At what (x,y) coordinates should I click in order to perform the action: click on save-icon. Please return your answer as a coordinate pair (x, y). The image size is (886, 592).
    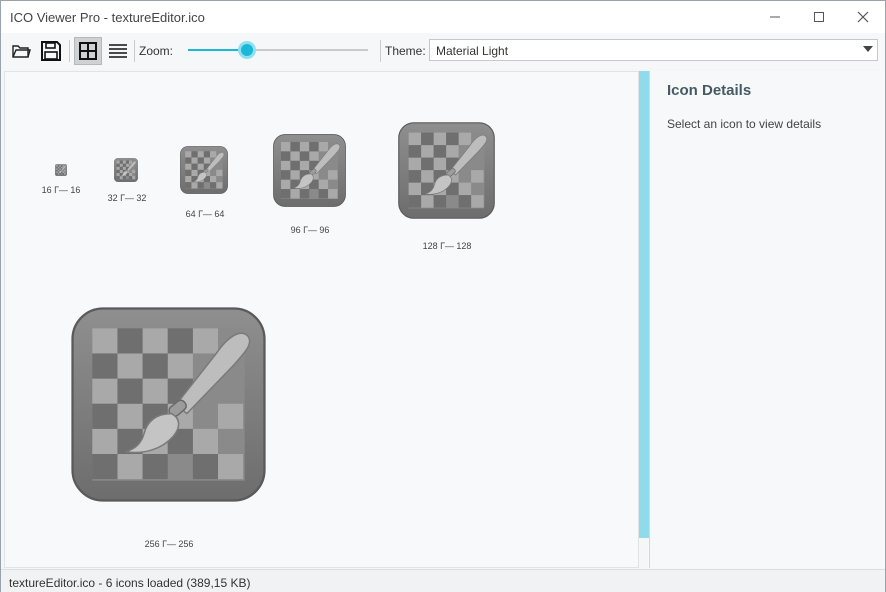
    Looking at the image, I should click on (51, 51).